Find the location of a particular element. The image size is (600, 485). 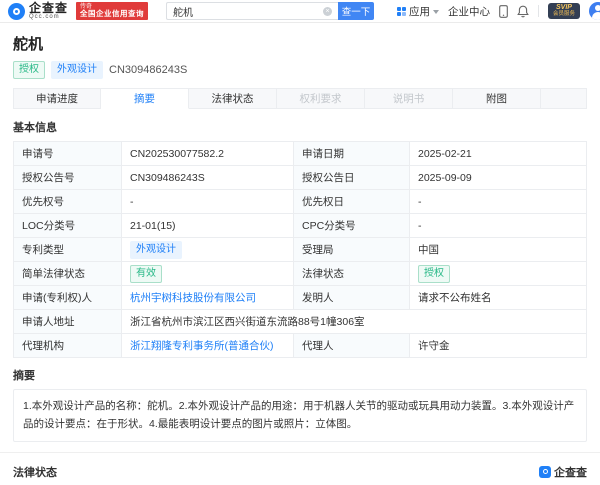

info-label: LOC分类号 is located at coordinates (67, 225).